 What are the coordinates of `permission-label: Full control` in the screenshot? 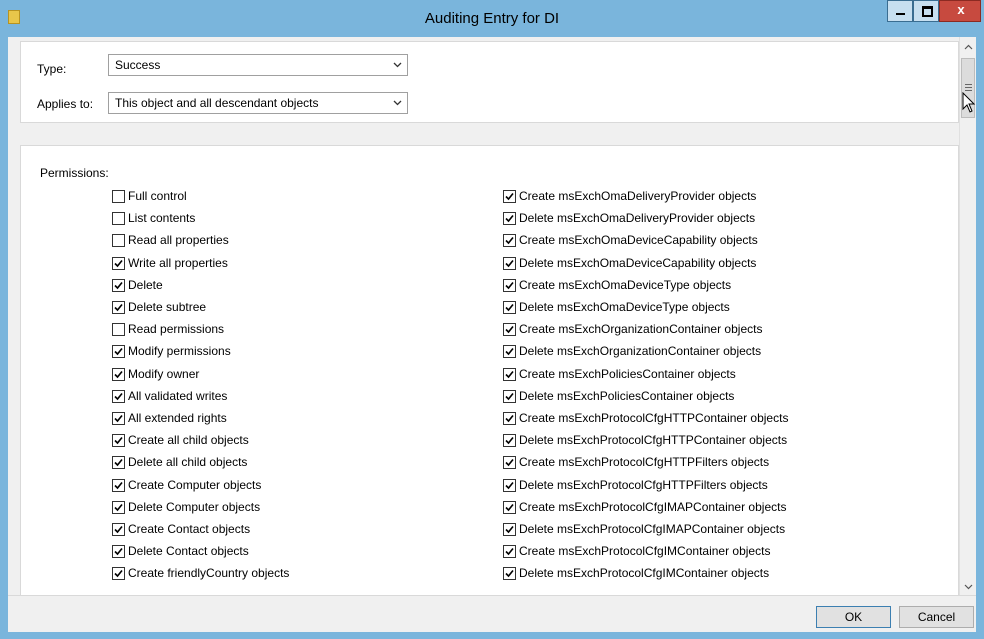 It's located at (157, 196).